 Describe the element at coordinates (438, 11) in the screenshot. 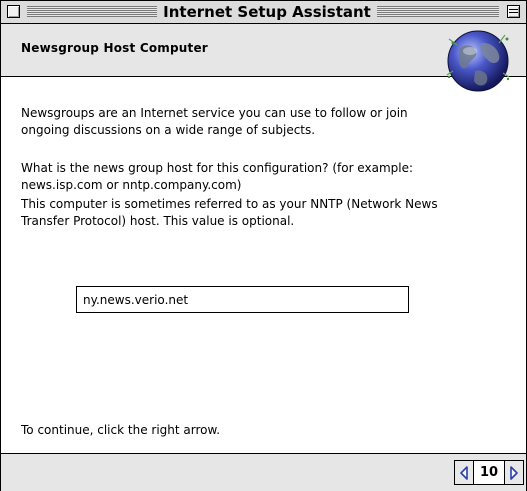

I see `title-stripes-right` at that location.